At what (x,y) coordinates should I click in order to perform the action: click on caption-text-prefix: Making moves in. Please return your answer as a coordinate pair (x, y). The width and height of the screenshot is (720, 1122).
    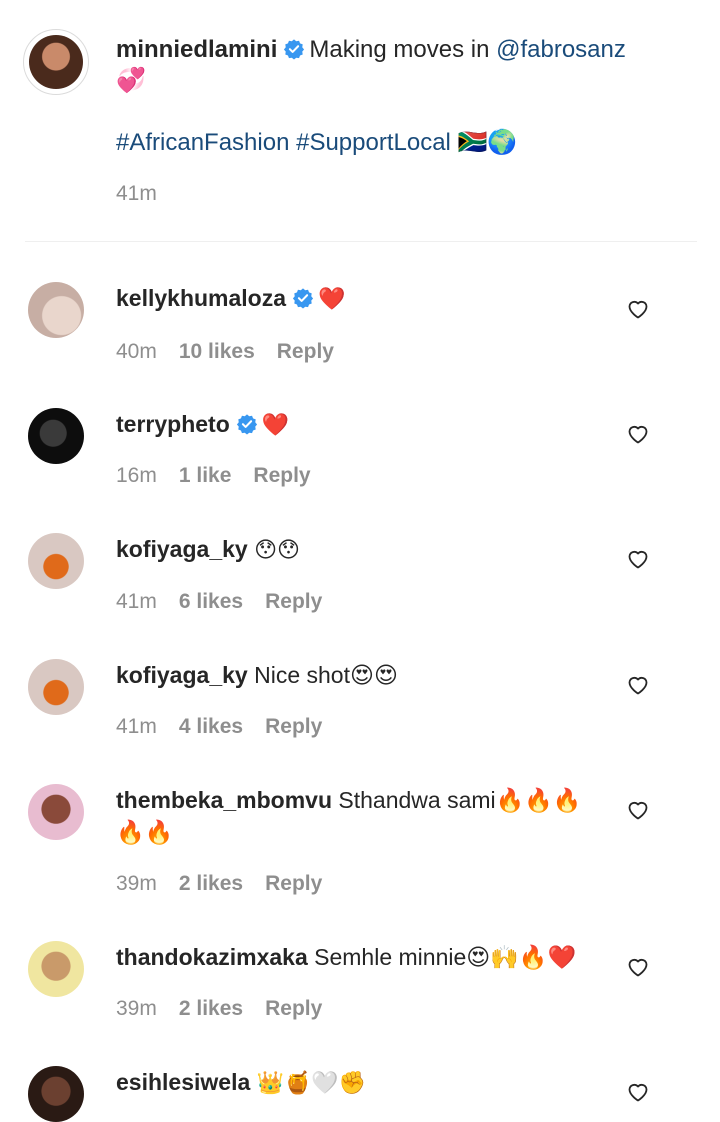
    Looking at the image, I should click on (403, 49).